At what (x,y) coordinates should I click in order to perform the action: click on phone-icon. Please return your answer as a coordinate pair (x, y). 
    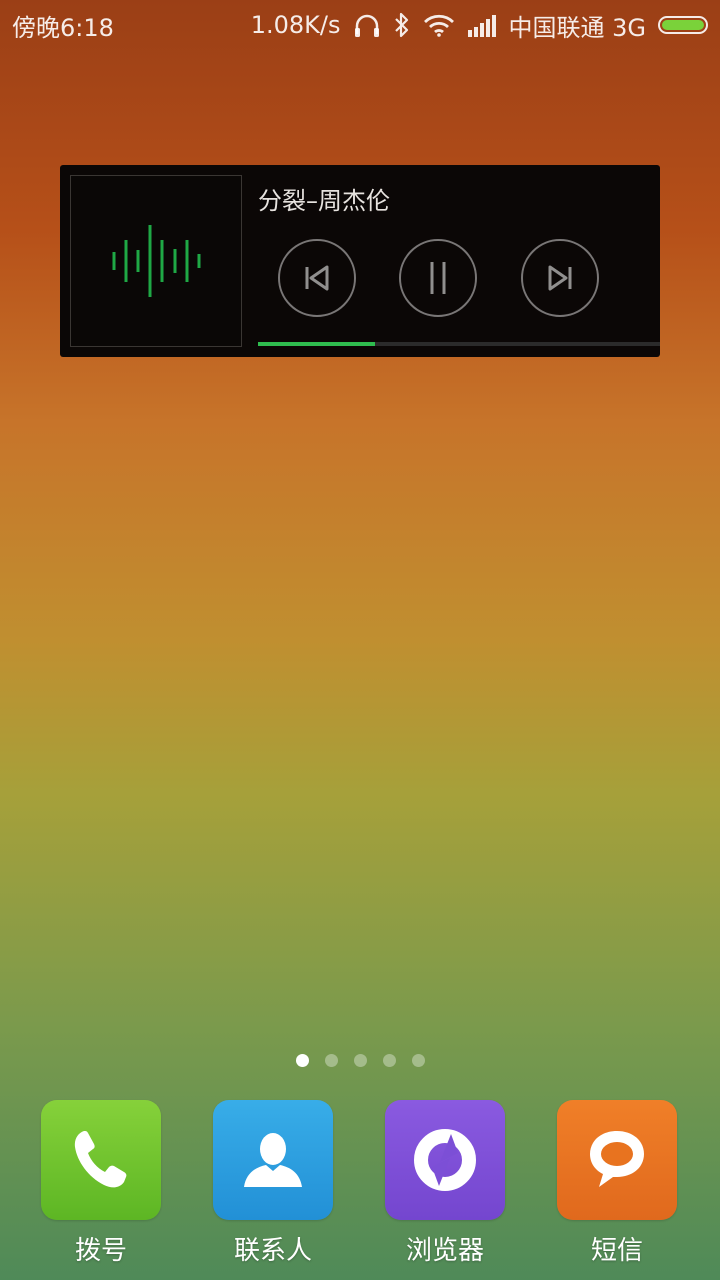
    Looking at the image, I should click on (100, 1159).